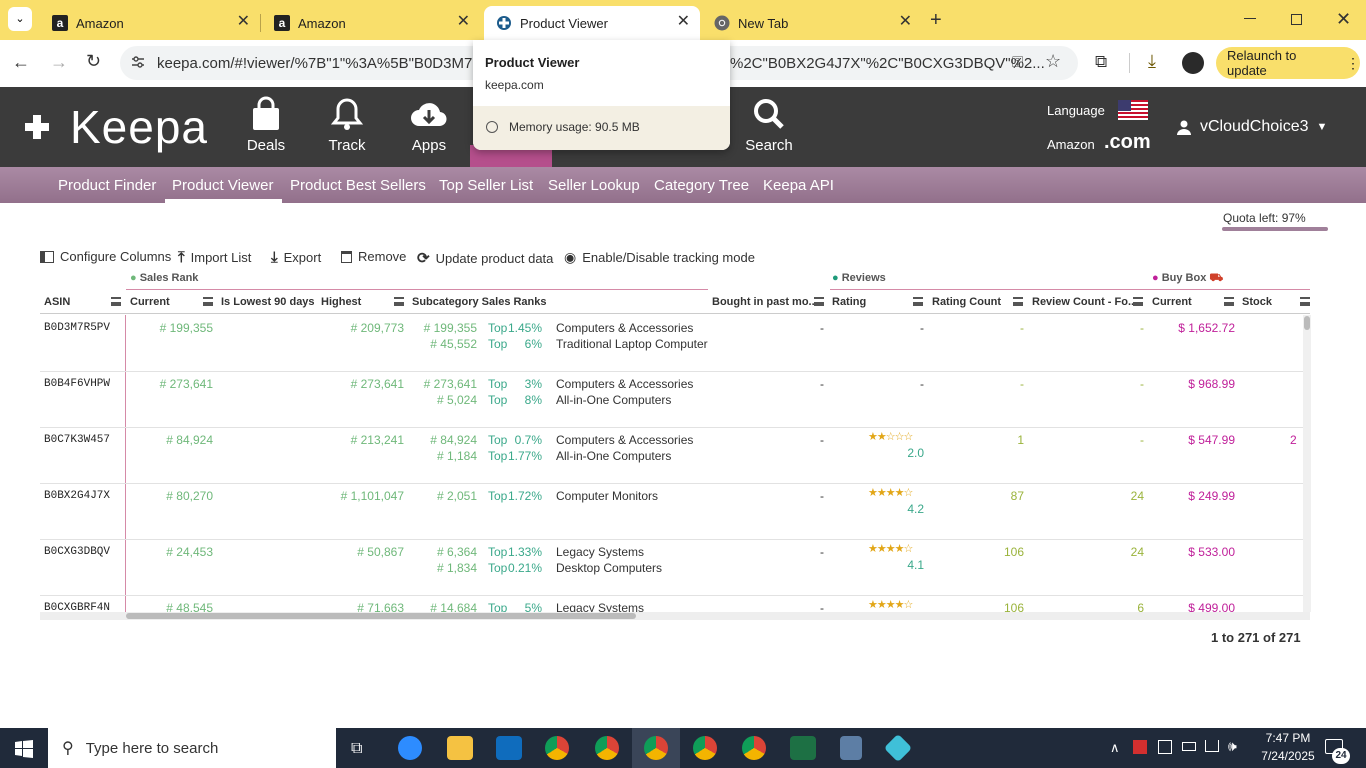 This screenshot has height=768, width=1366. I want to click on calculator-icon, so click(851, 748).